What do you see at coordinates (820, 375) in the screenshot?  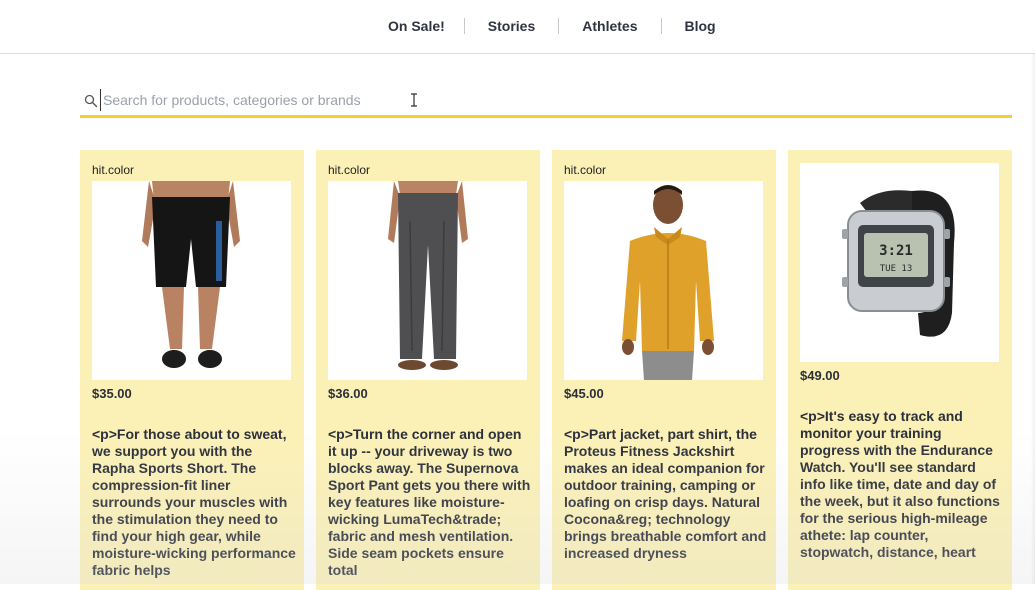 I see `product-price: $49.00` at bounding box center [820, 375].